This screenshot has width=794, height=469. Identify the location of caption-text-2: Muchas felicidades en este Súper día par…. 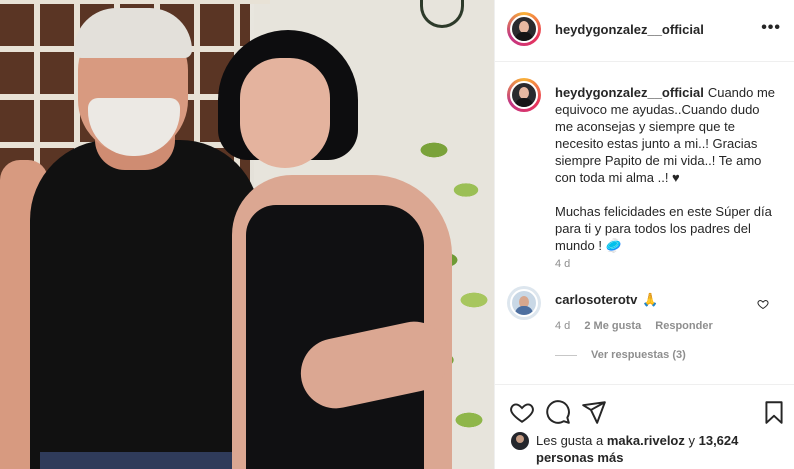
(663, 228).